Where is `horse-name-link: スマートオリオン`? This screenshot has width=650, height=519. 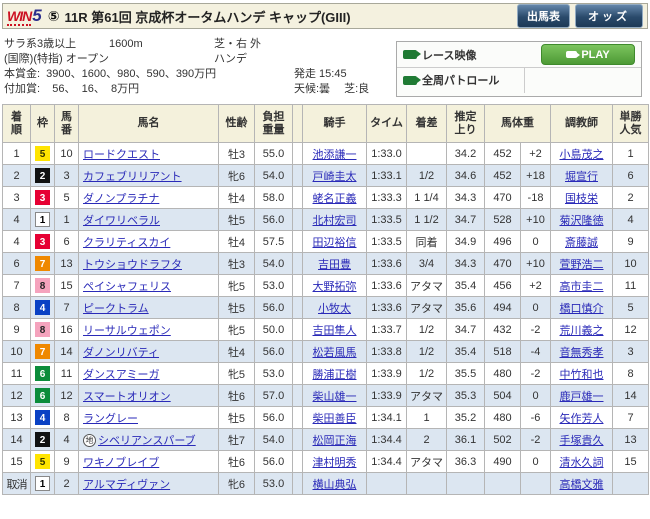
horse-name-link: スマートオリオン is located at coordinates (127, 397).